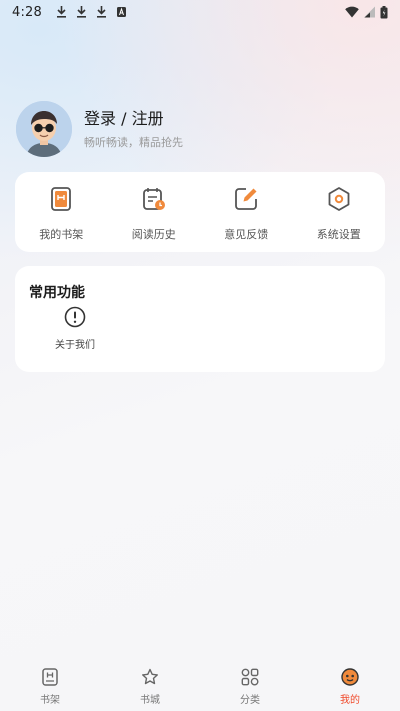  I want to click on settings-icon, so click(339, 199).